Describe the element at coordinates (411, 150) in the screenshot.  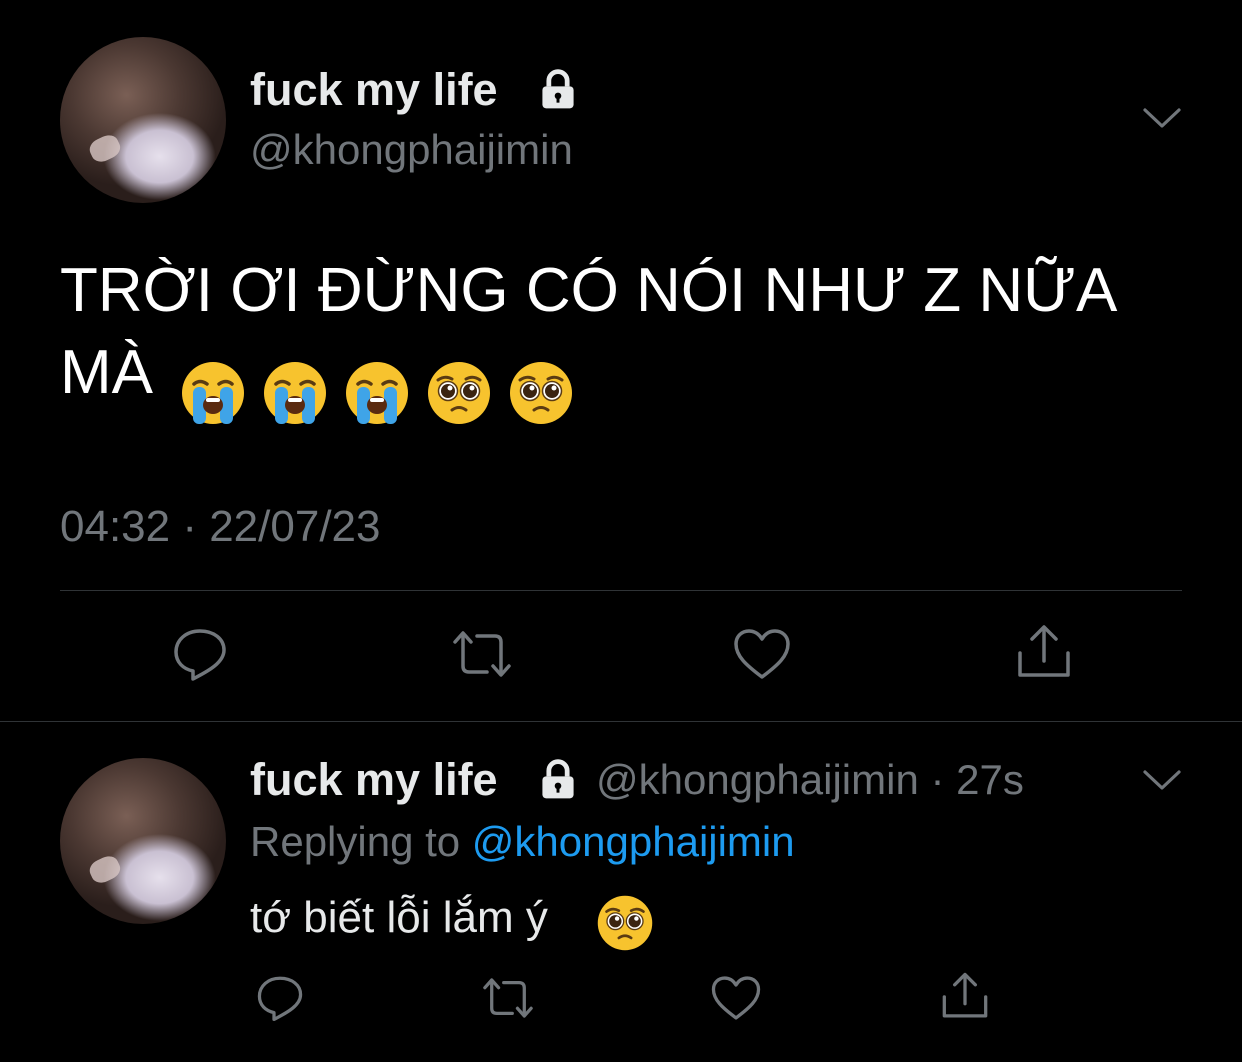
I see `user-handle: @khongphaijimin` at that location.